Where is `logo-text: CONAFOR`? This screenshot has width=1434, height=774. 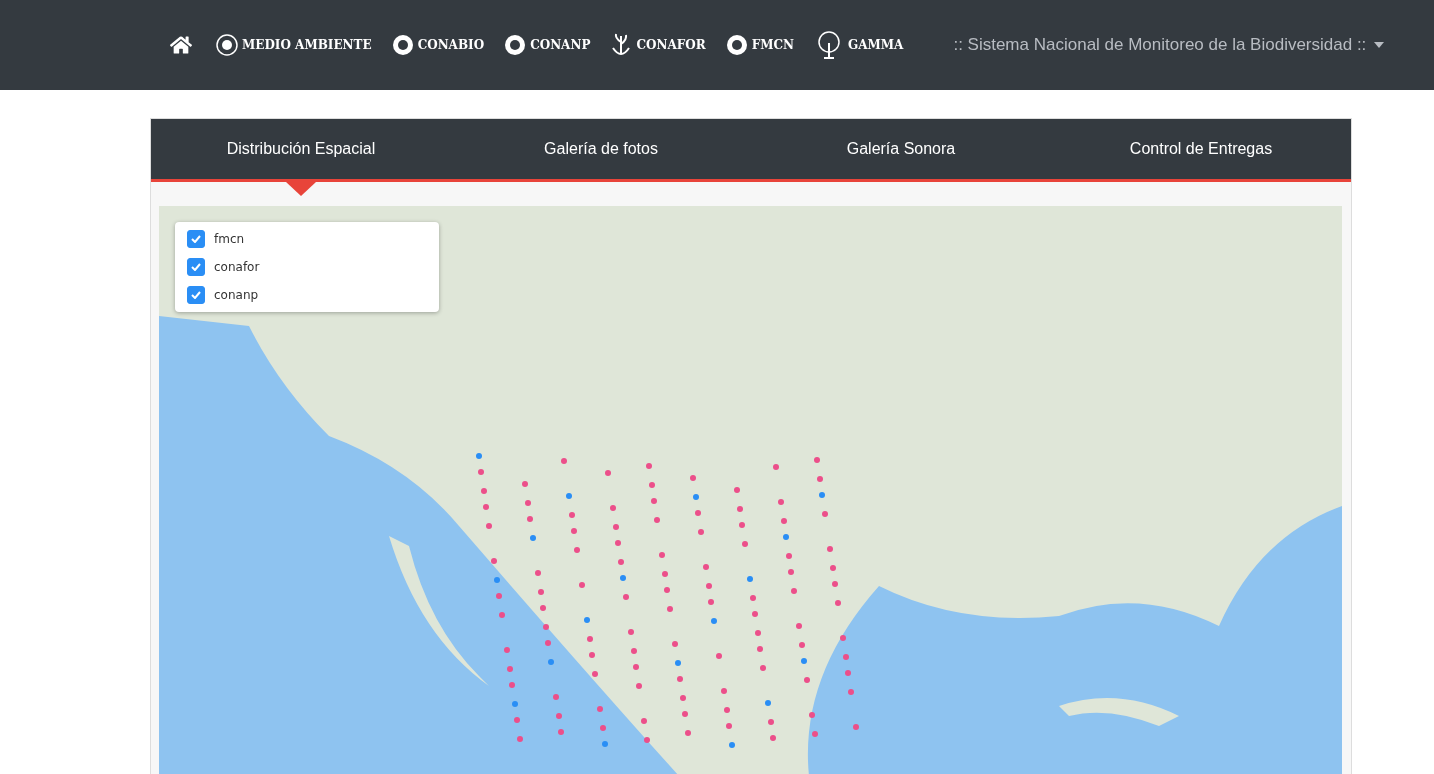
logo-text: CONAFOR is located at coordinates (671, 45).